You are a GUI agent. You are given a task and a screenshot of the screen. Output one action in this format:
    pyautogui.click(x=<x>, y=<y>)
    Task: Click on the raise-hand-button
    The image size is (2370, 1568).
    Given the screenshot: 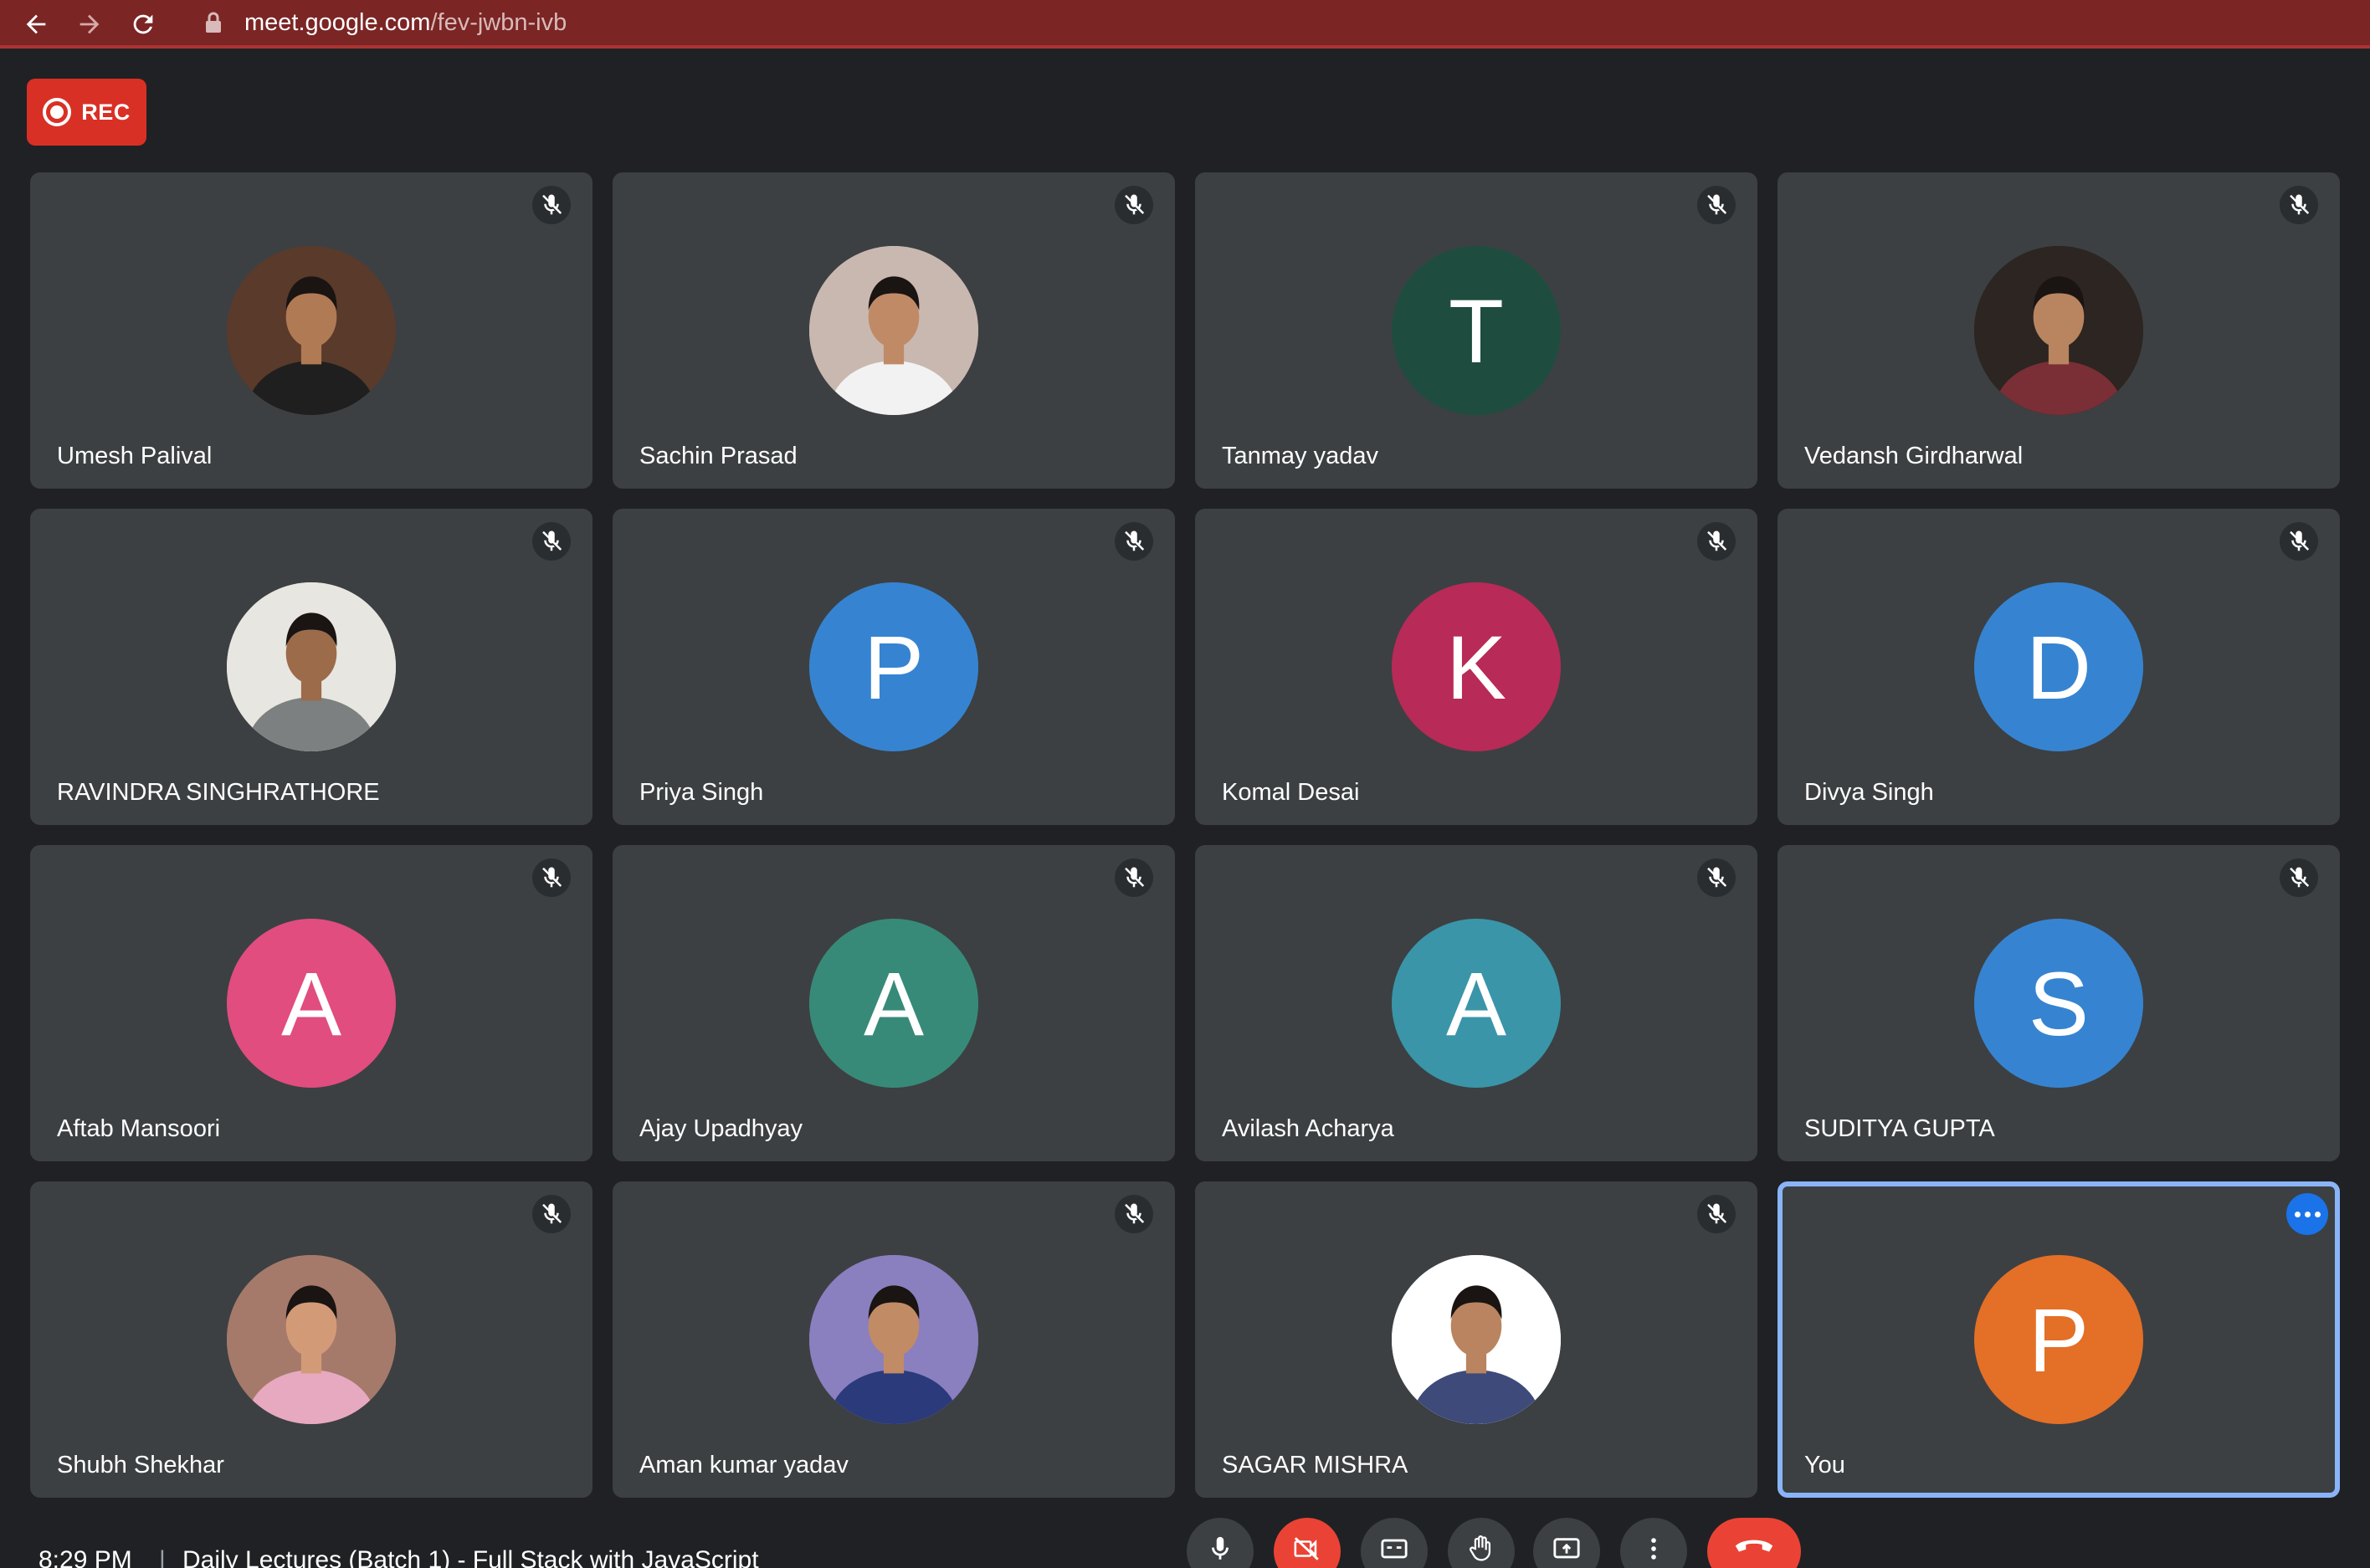 What is the action you would take?
    pyautogui.click(x=1481, y=1543)
    